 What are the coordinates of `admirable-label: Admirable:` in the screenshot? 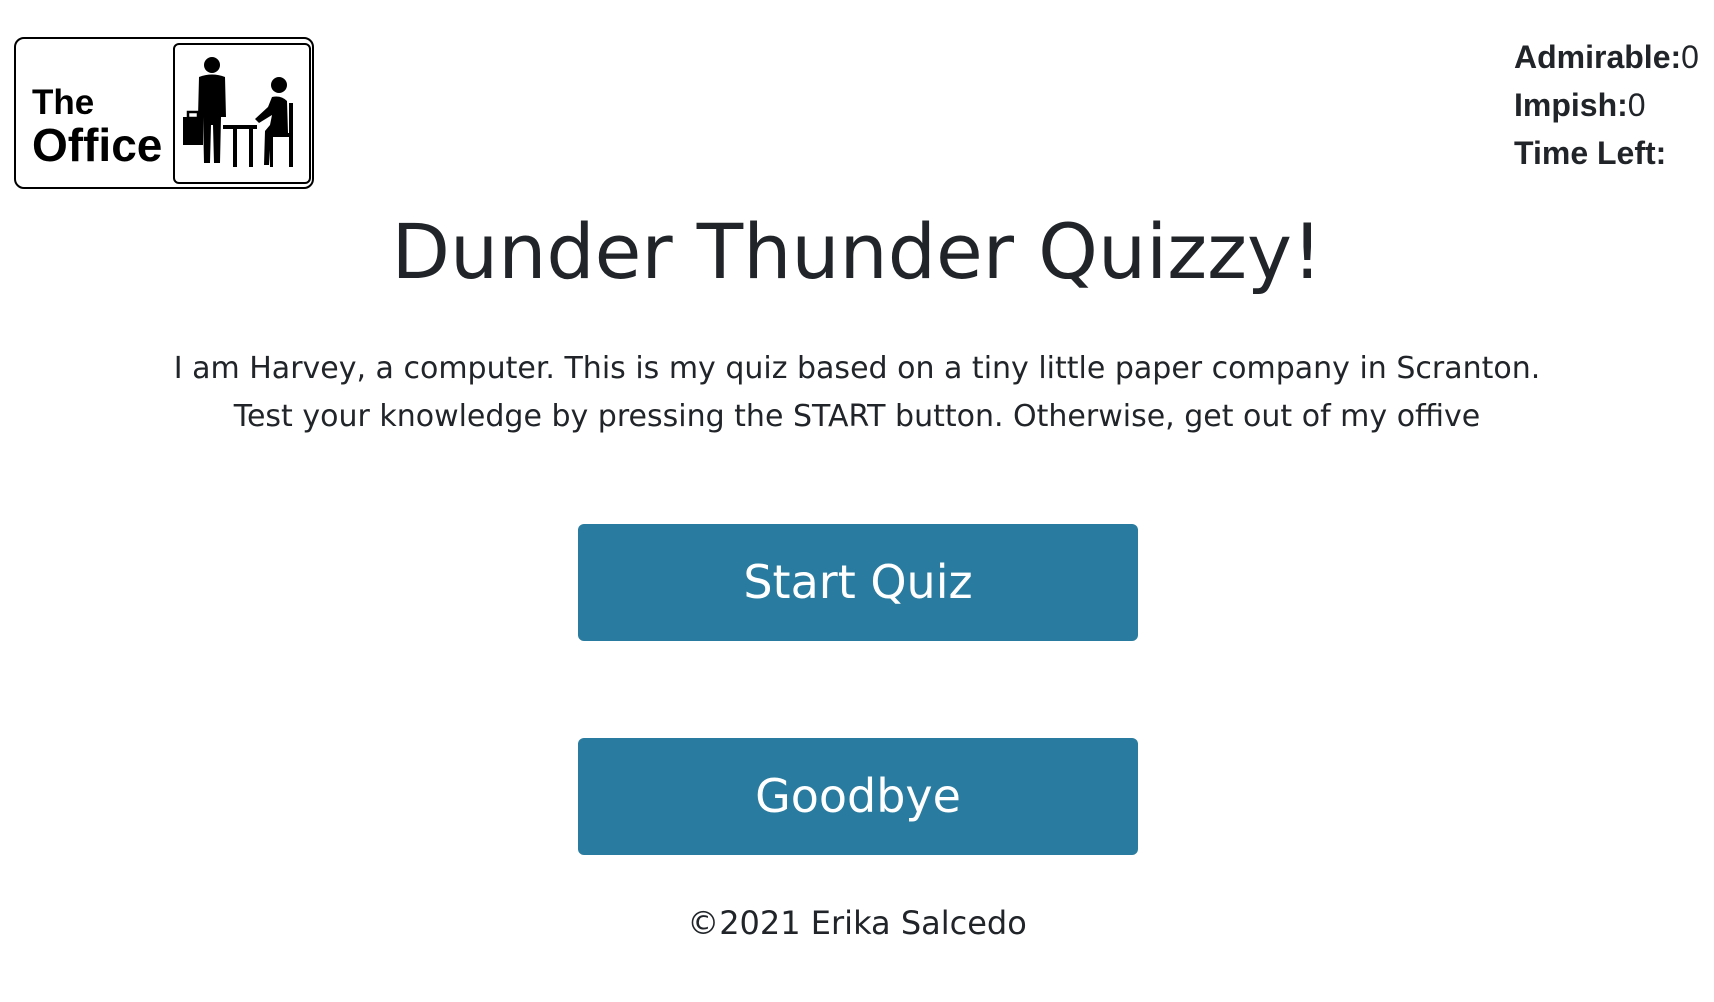 It's located at (1598, 57).